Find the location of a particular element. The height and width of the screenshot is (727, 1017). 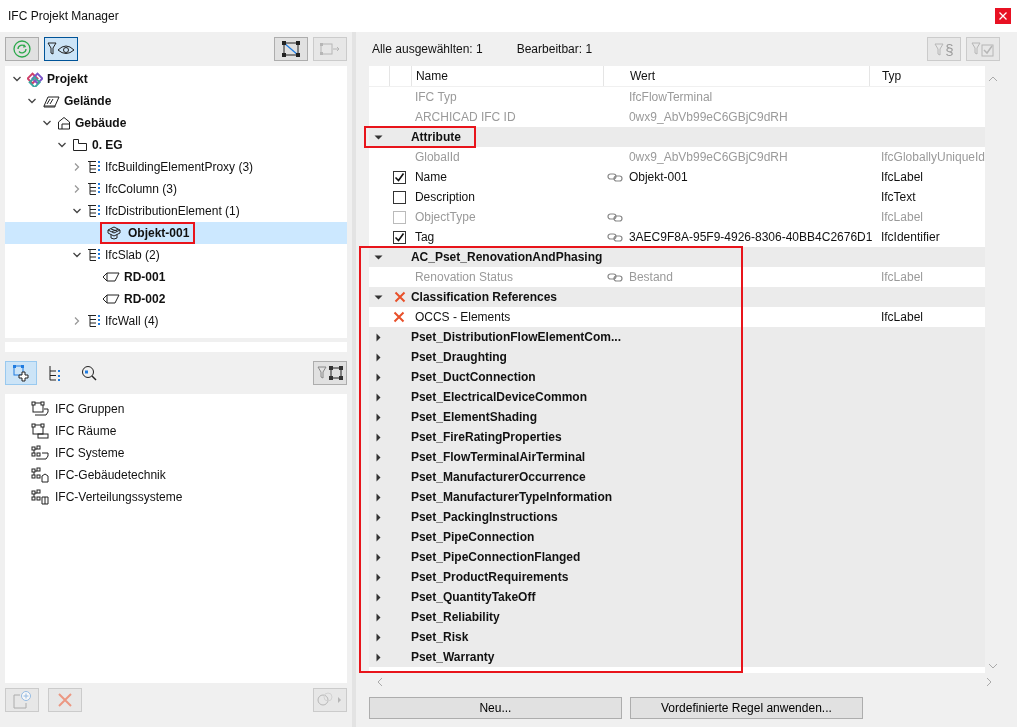

close-button is located at coordinates (1003, 16).